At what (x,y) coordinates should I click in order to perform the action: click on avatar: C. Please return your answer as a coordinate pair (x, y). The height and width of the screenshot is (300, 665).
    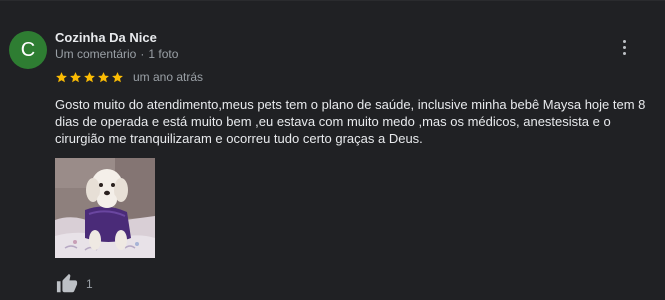
    Looking at the image, I should click on (28, 50).